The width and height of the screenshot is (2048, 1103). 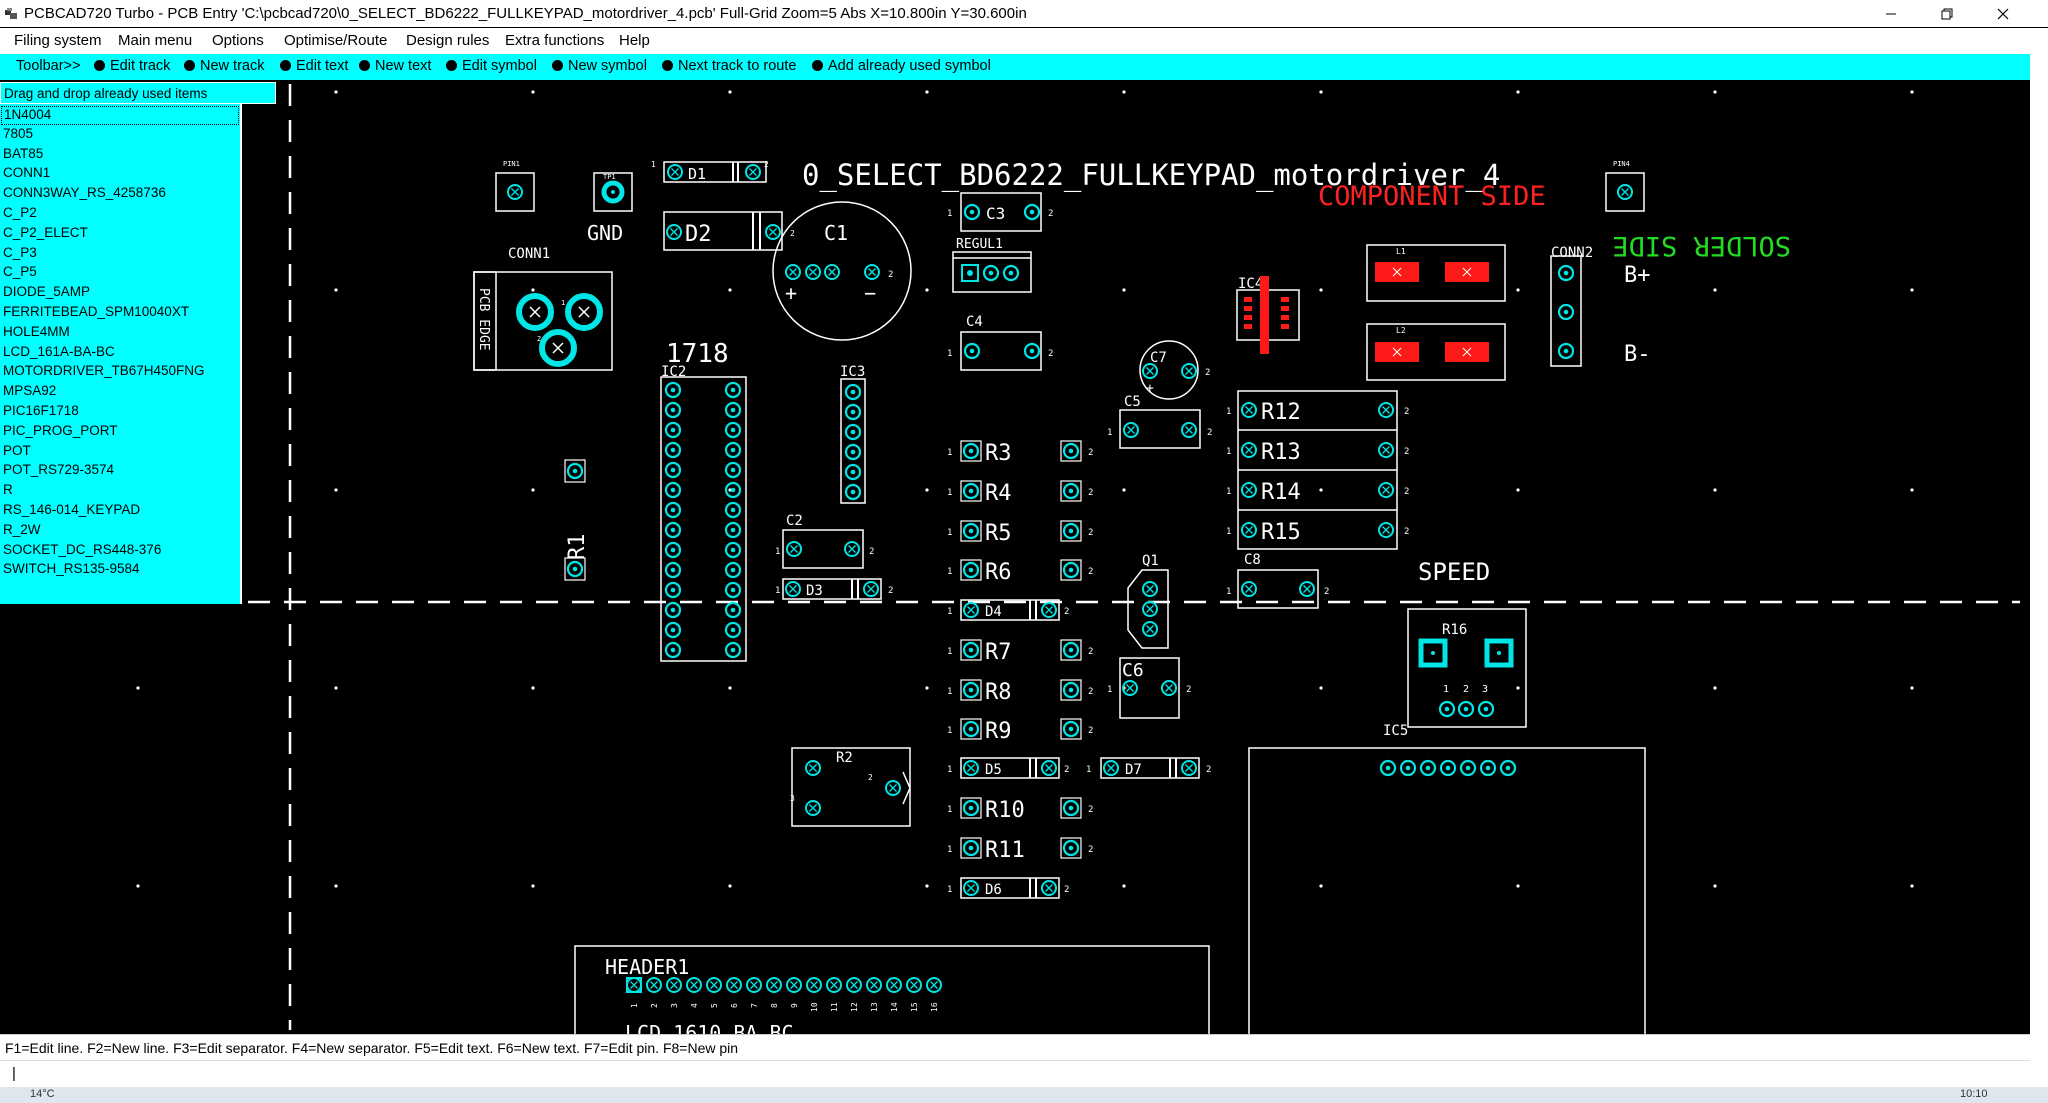 I want to click on list-item: FERRITEBEAD_SPM10040XT, so click(x=96, y=313).